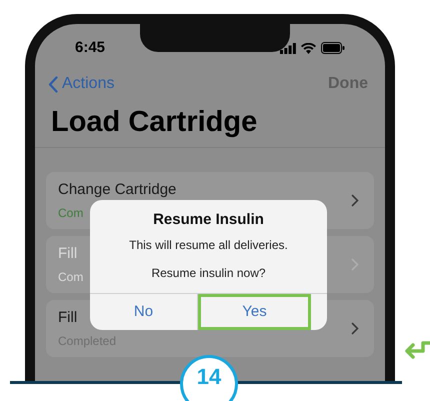 The width and height of the screenshot is (430, 401). Describe the element at coordinates (117, 190) in the screenshot. I see `row-title: Change Cartridge` at that location.